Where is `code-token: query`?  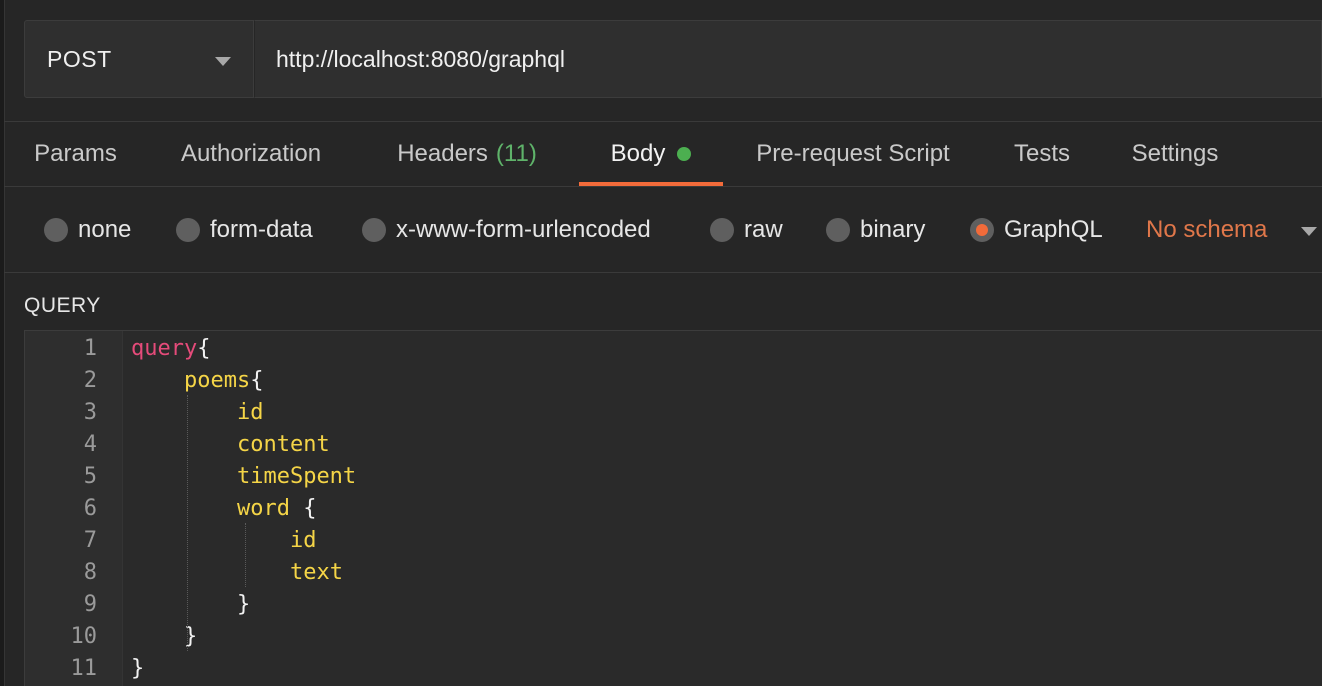 code-token: query is located at coordinates (164, 348).